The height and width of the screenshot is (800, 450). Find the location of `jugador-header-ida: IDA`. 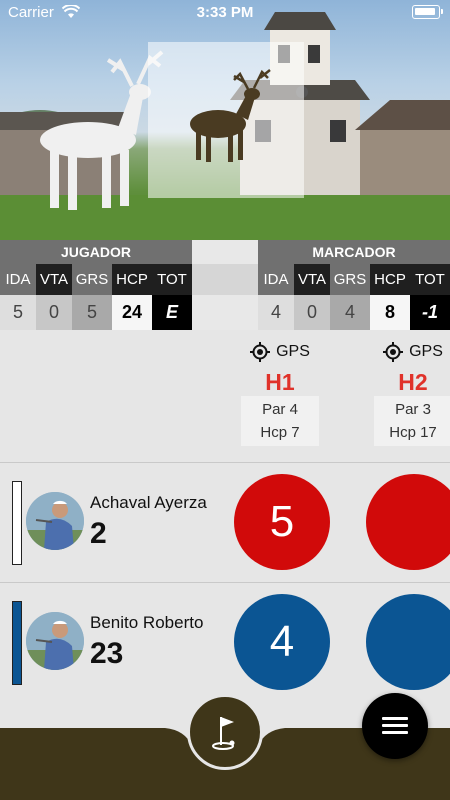

jugador-header-ida: IDA is located at coordinates (18, 279).